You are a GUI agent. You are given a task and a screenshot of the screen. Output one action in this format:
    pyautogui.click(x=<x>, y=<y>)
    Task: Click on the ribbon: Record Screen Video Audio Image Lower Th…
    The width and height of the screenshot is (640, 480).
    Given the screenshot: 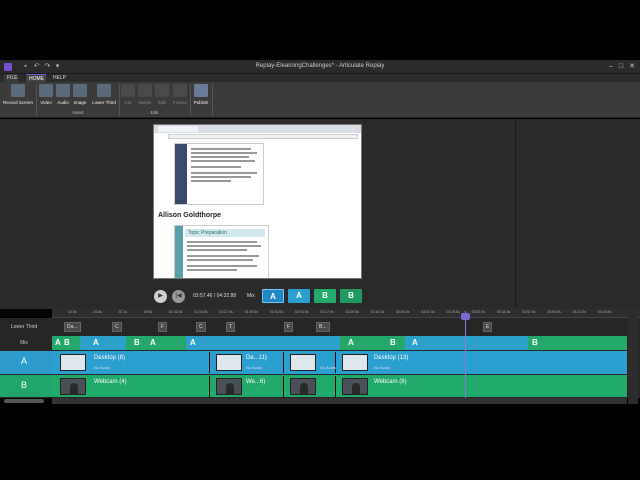 What is the action you would take?
    pyautogui.click(x=320, y=100)
    